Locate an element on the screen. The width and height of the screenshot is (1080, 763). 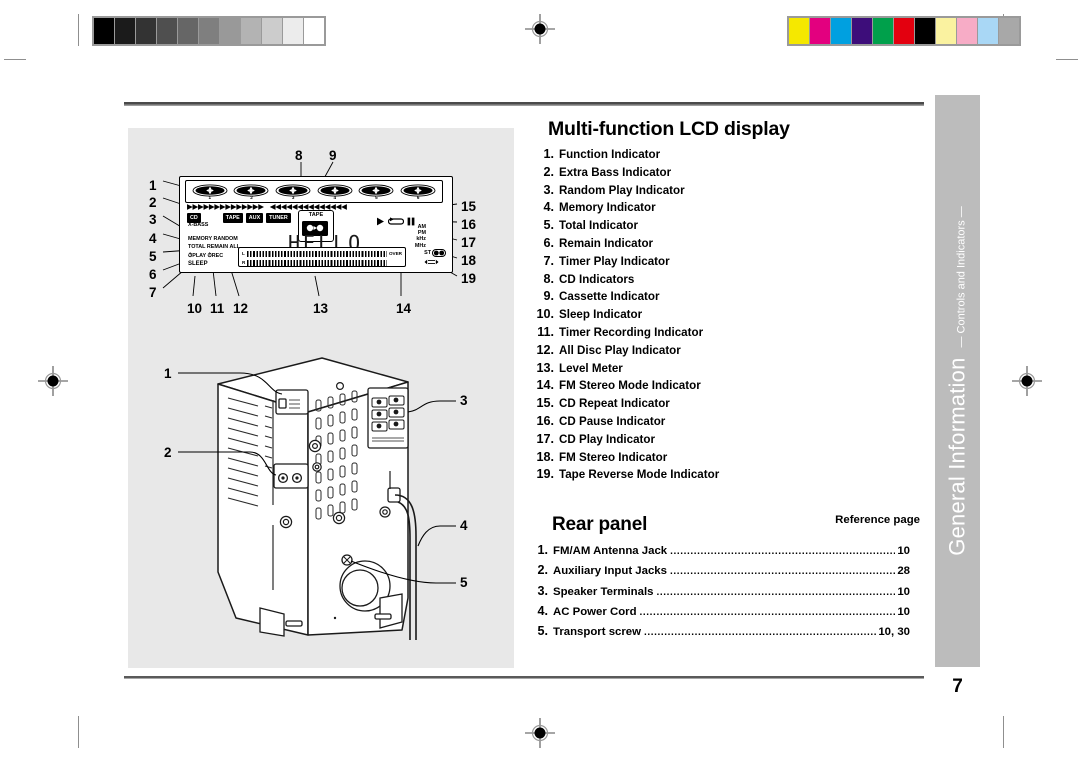
lcd-callout-16: 16 is located at coordinates (469, 224).